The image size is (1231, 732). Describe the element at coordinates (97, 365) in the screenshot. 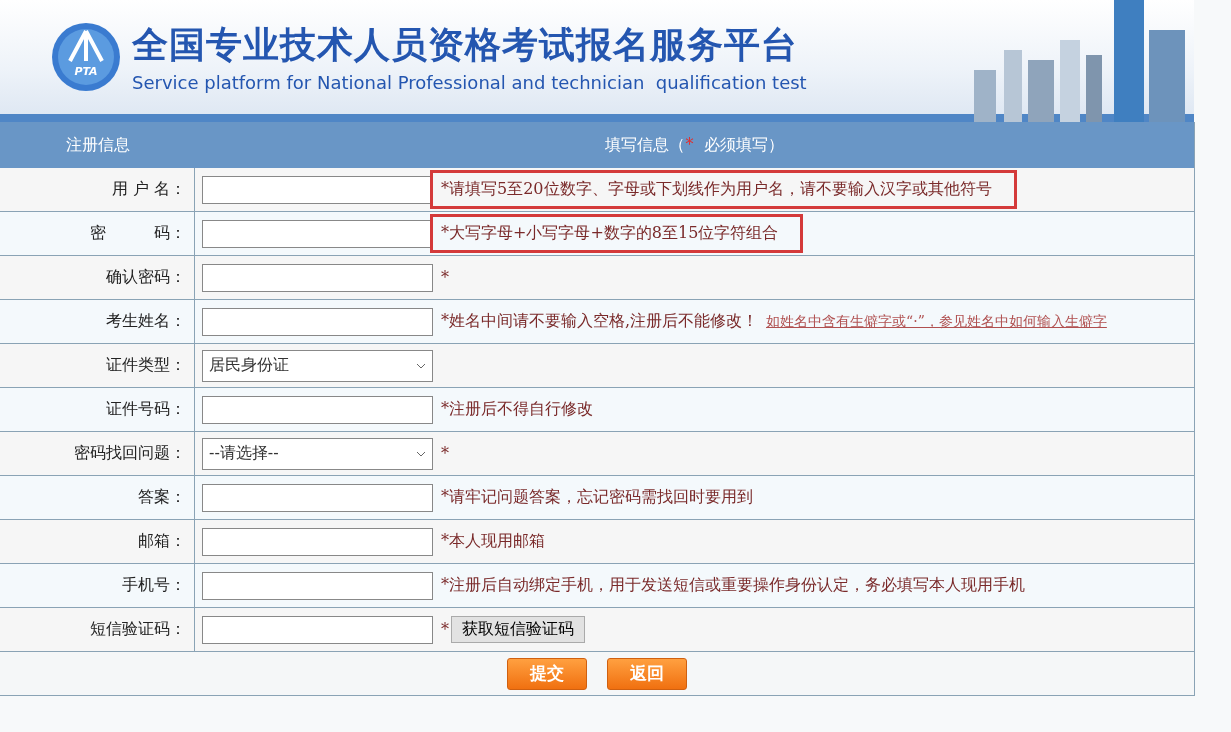

I see `field-label: 证件类型：` at that location.